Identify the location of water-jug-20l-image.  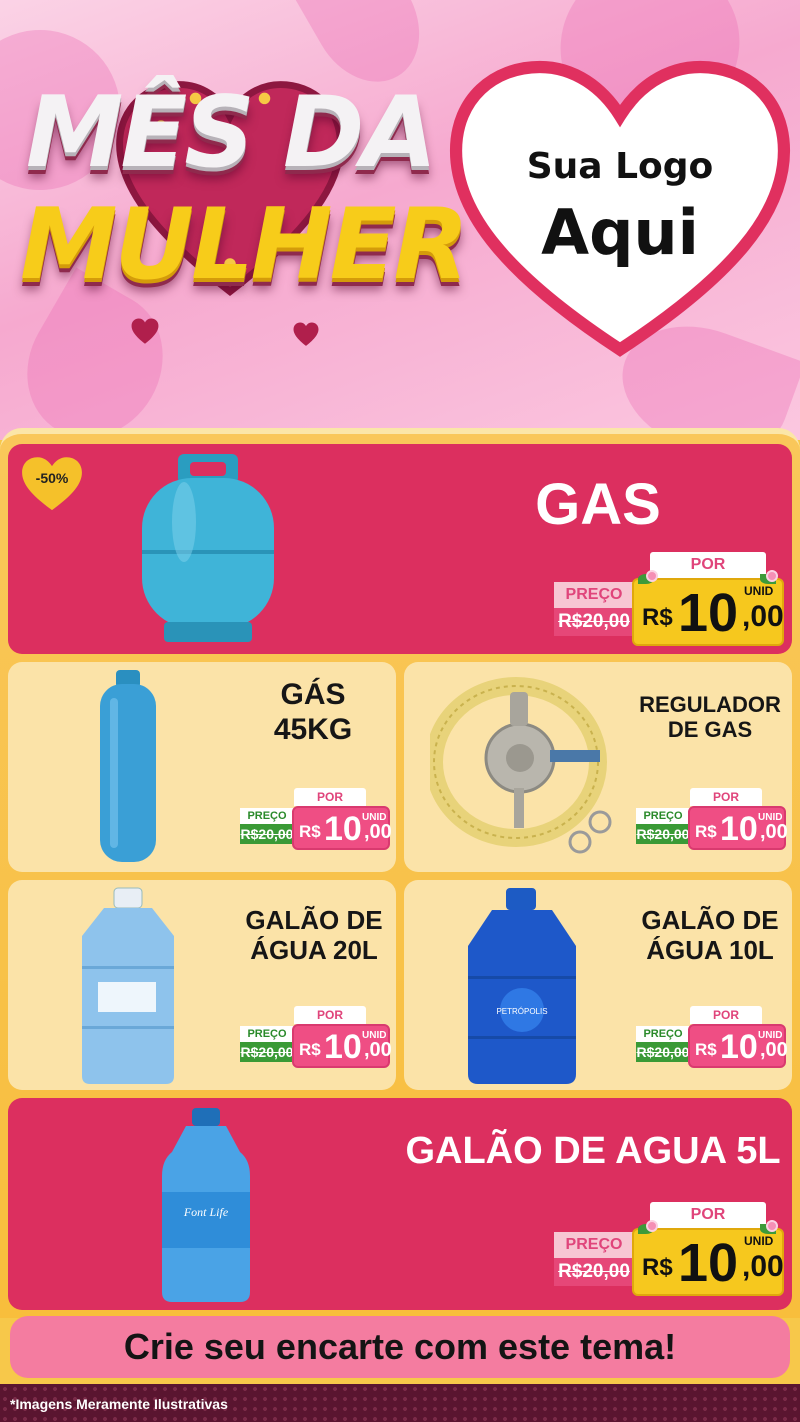
(128, 985).